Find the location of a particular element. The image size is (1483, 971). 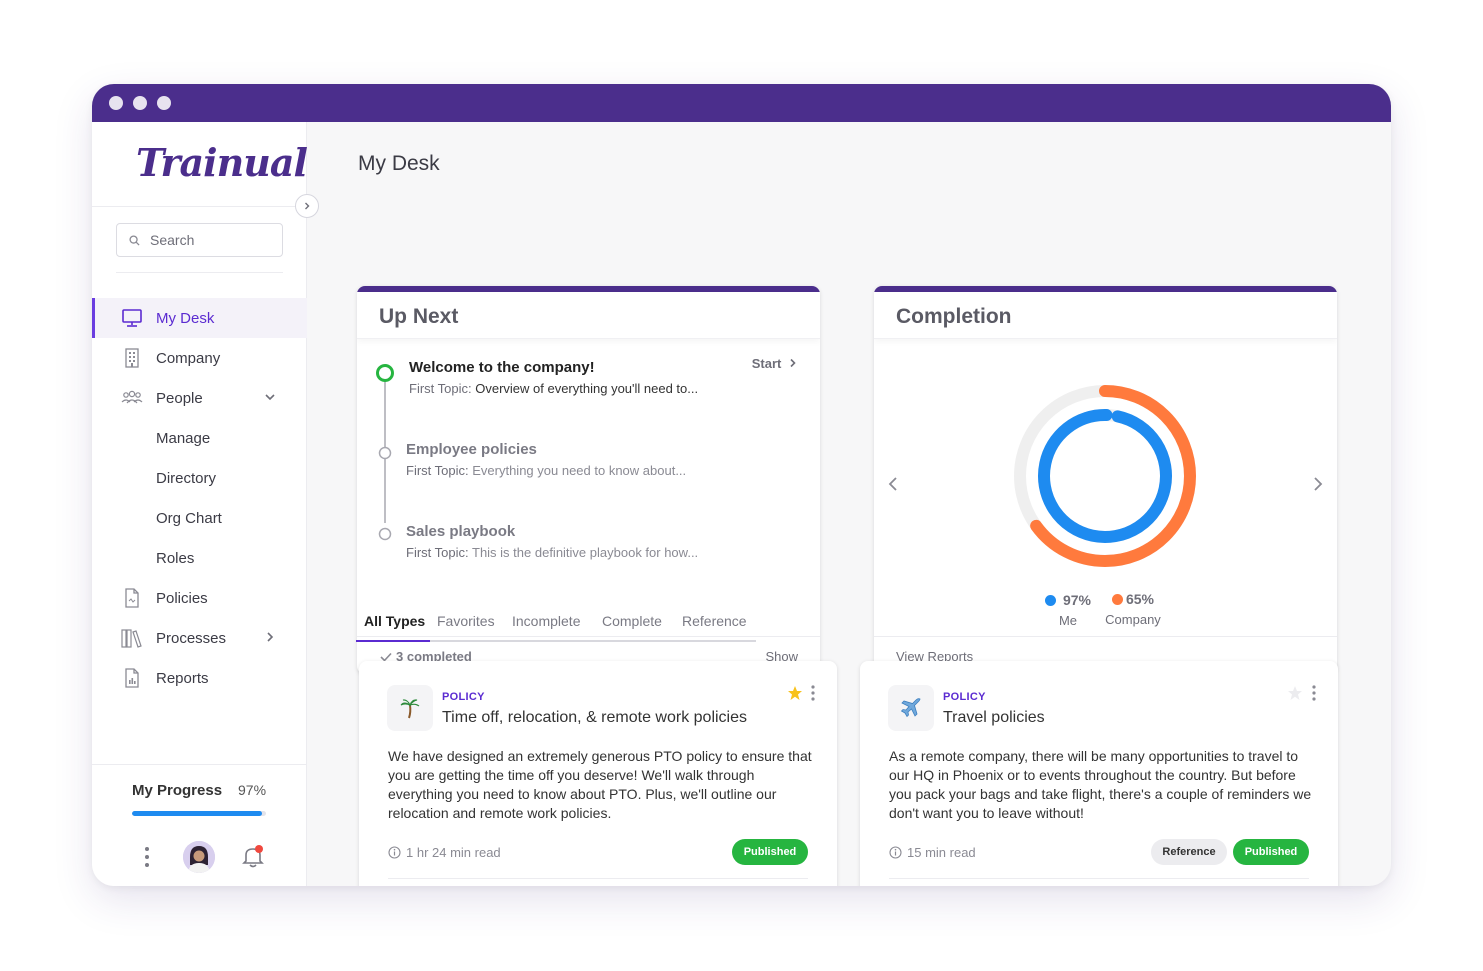

sidebar-item-people: People is located at coordinates (199, 398).